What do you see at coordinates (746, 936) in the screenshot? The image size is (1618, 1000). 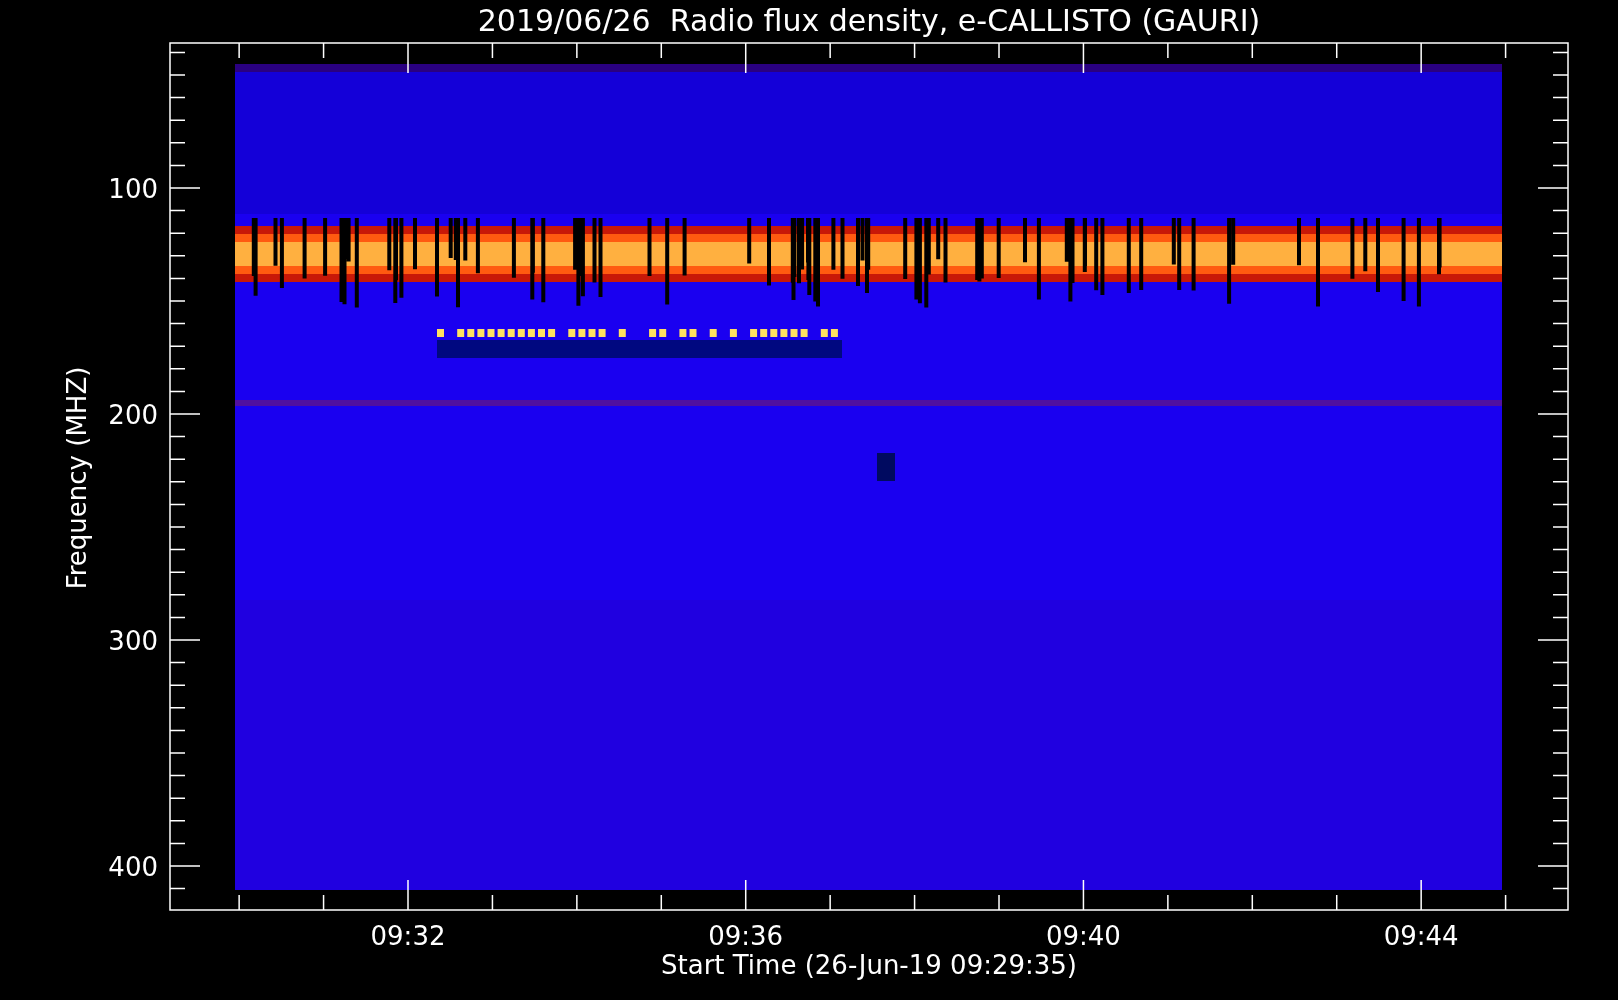 I see `tick-label: 09:36` at bounding box center [746, 936].